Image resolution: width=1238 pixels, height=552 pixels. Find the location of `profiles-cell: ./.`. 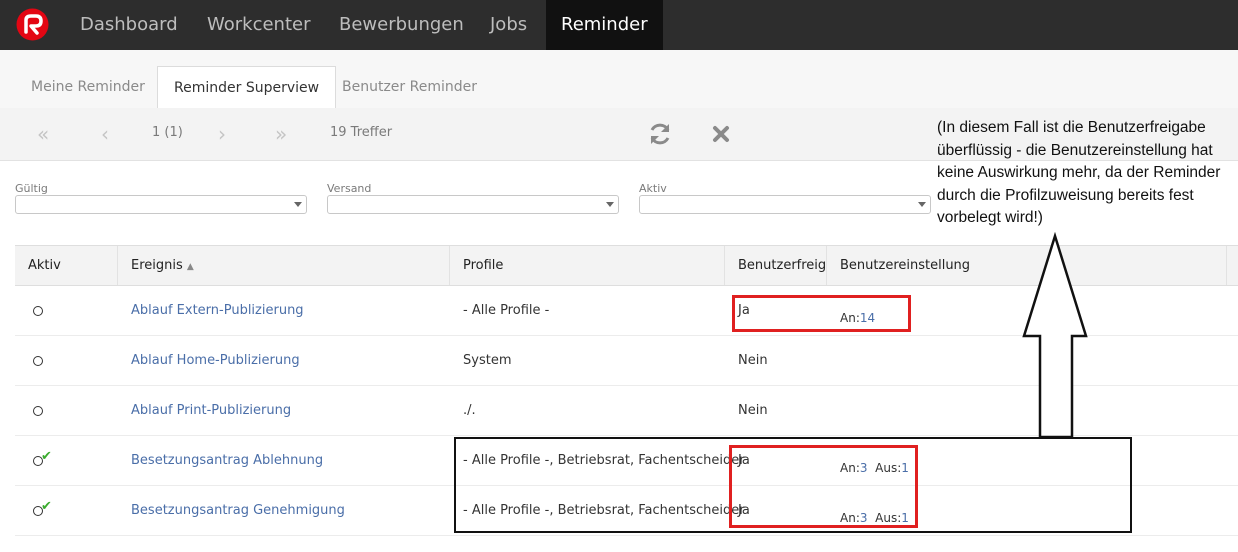

profiles-cell: ./. is located at coordinates (469, 410).